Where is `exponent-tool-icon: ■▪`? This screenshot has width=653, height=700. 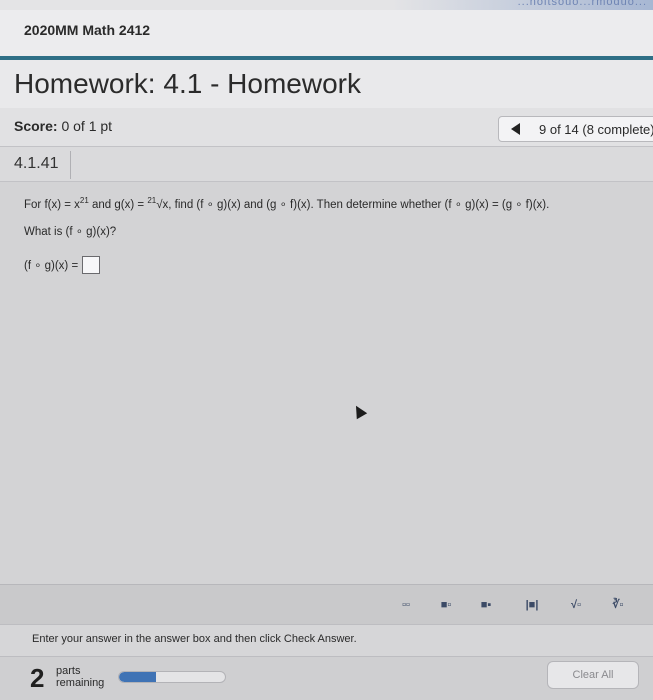
exponent-tool-icon: ■▪ is located at coordinates (486, 605).